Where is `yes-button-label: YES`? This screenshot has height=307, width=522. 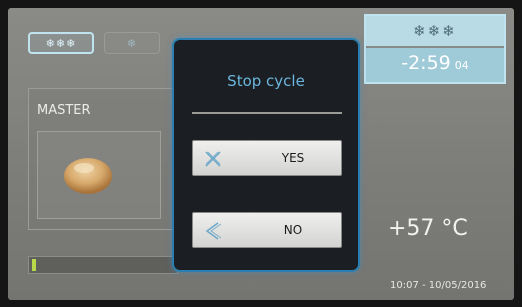 yes-button-label: YES is located at coordinates (293, 158).